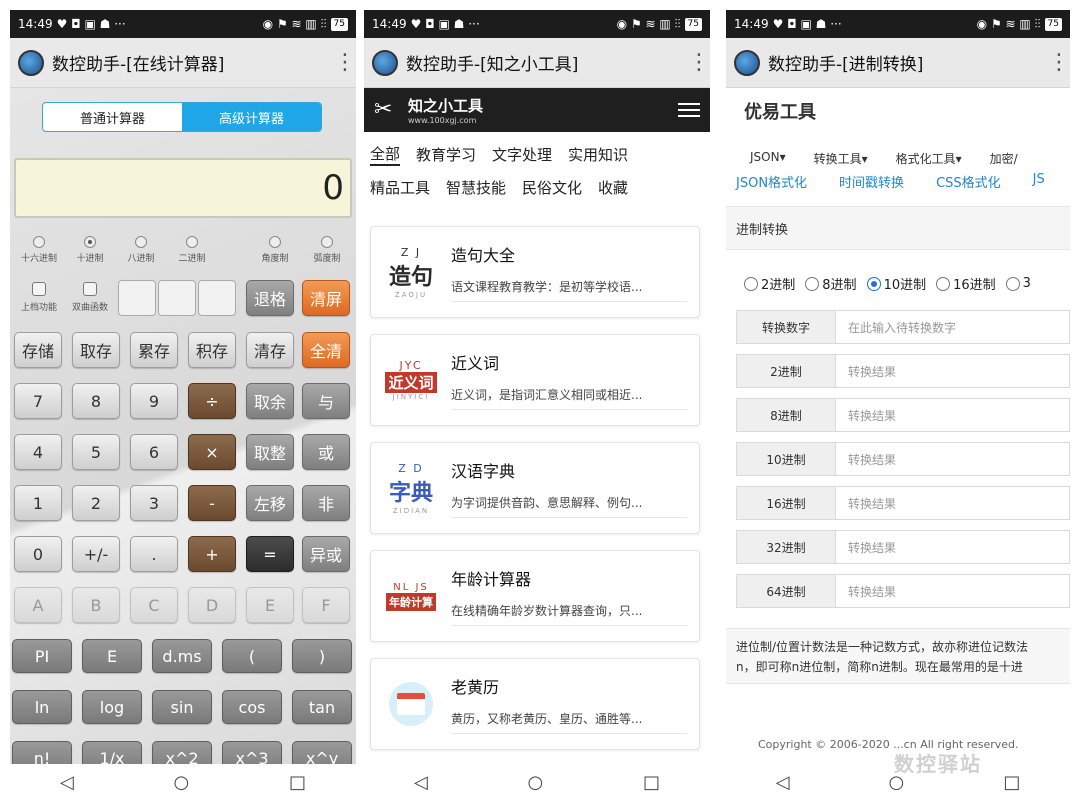  What do you see at coordinates (252, 656) in the screenshot?
I see `key-open-paren: (` at bounding box center [252, 656].